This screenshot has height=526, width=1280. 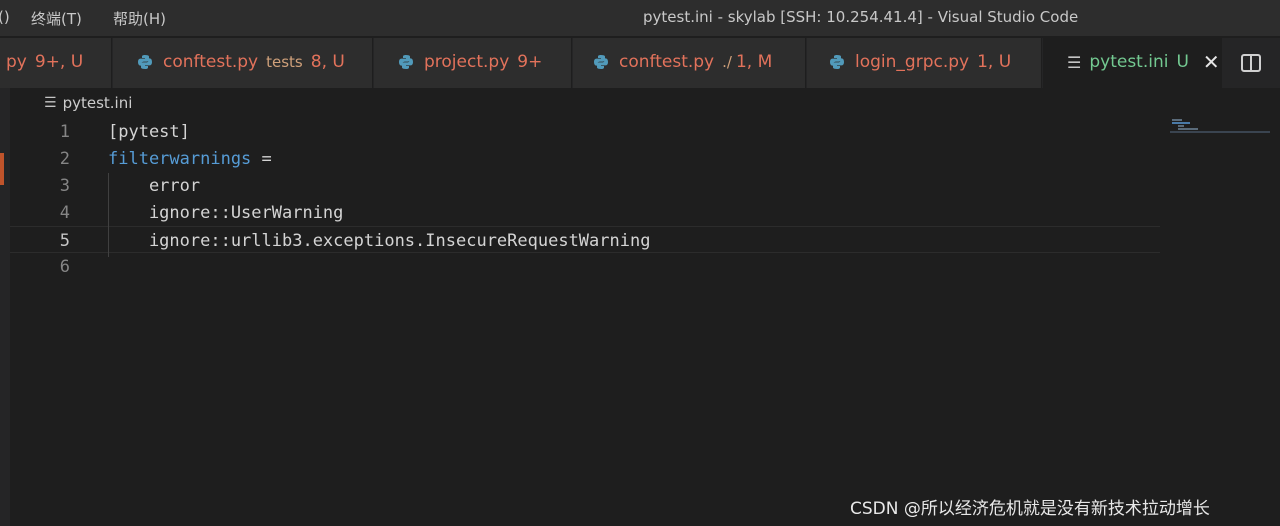 What do you see at coordinates (1182, 62) in the screenshot?
I see `tab-status: U` at bounding box center [1182, 62].